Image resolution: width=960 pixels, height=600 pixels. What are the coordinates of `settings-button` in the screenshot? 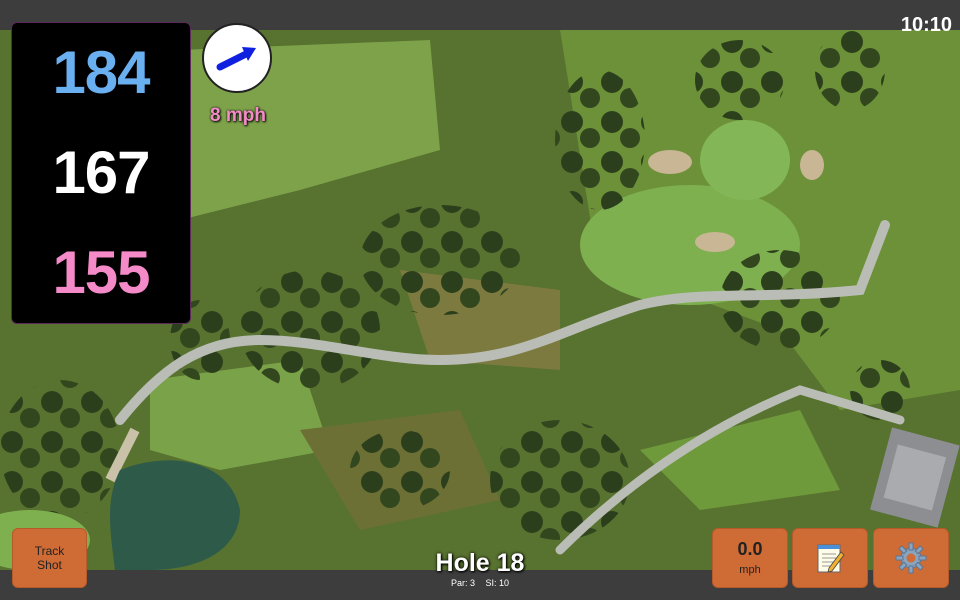 It's located at (911, 558).